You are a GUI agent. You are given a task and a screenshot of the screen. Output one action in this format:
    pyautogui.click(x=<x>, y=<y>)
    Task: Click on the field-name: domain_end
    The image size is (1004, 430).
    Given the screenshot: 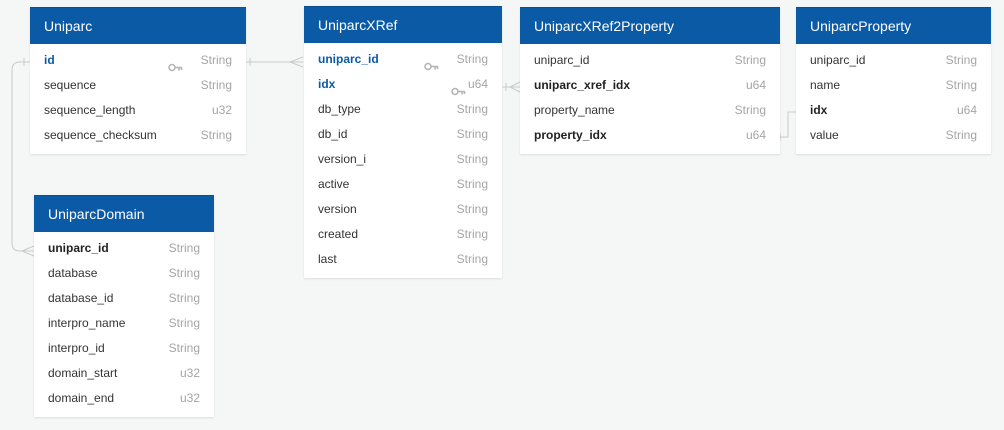 What is the action you would take?
    pyautogui.click(x=81, y=398)
    